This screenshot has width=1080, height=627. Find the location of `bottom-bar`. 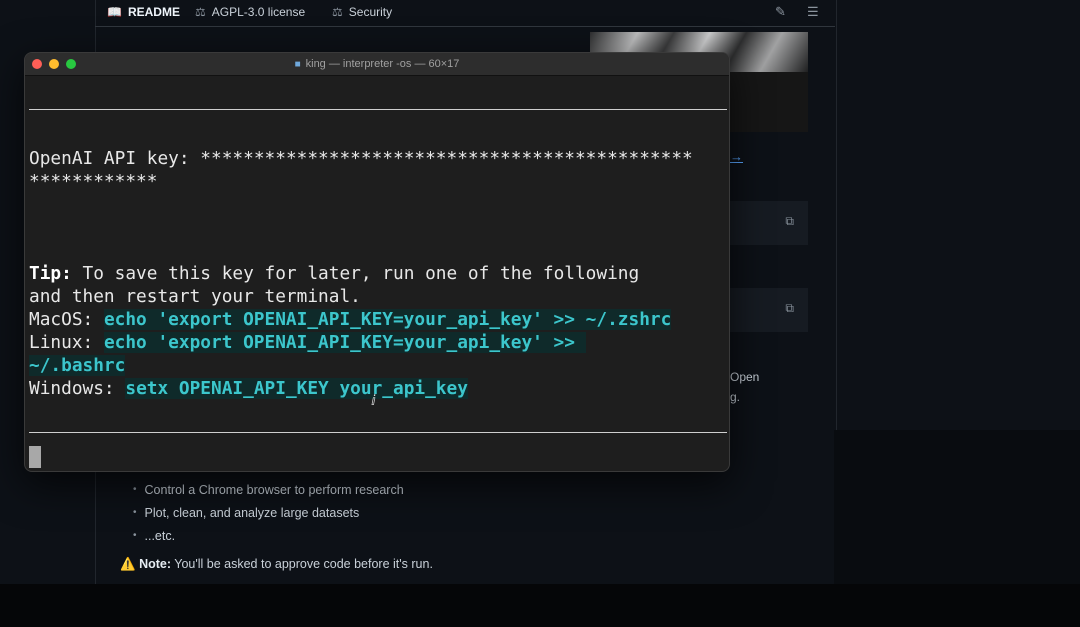

bottom-bar is located at coordinates (540, 605).